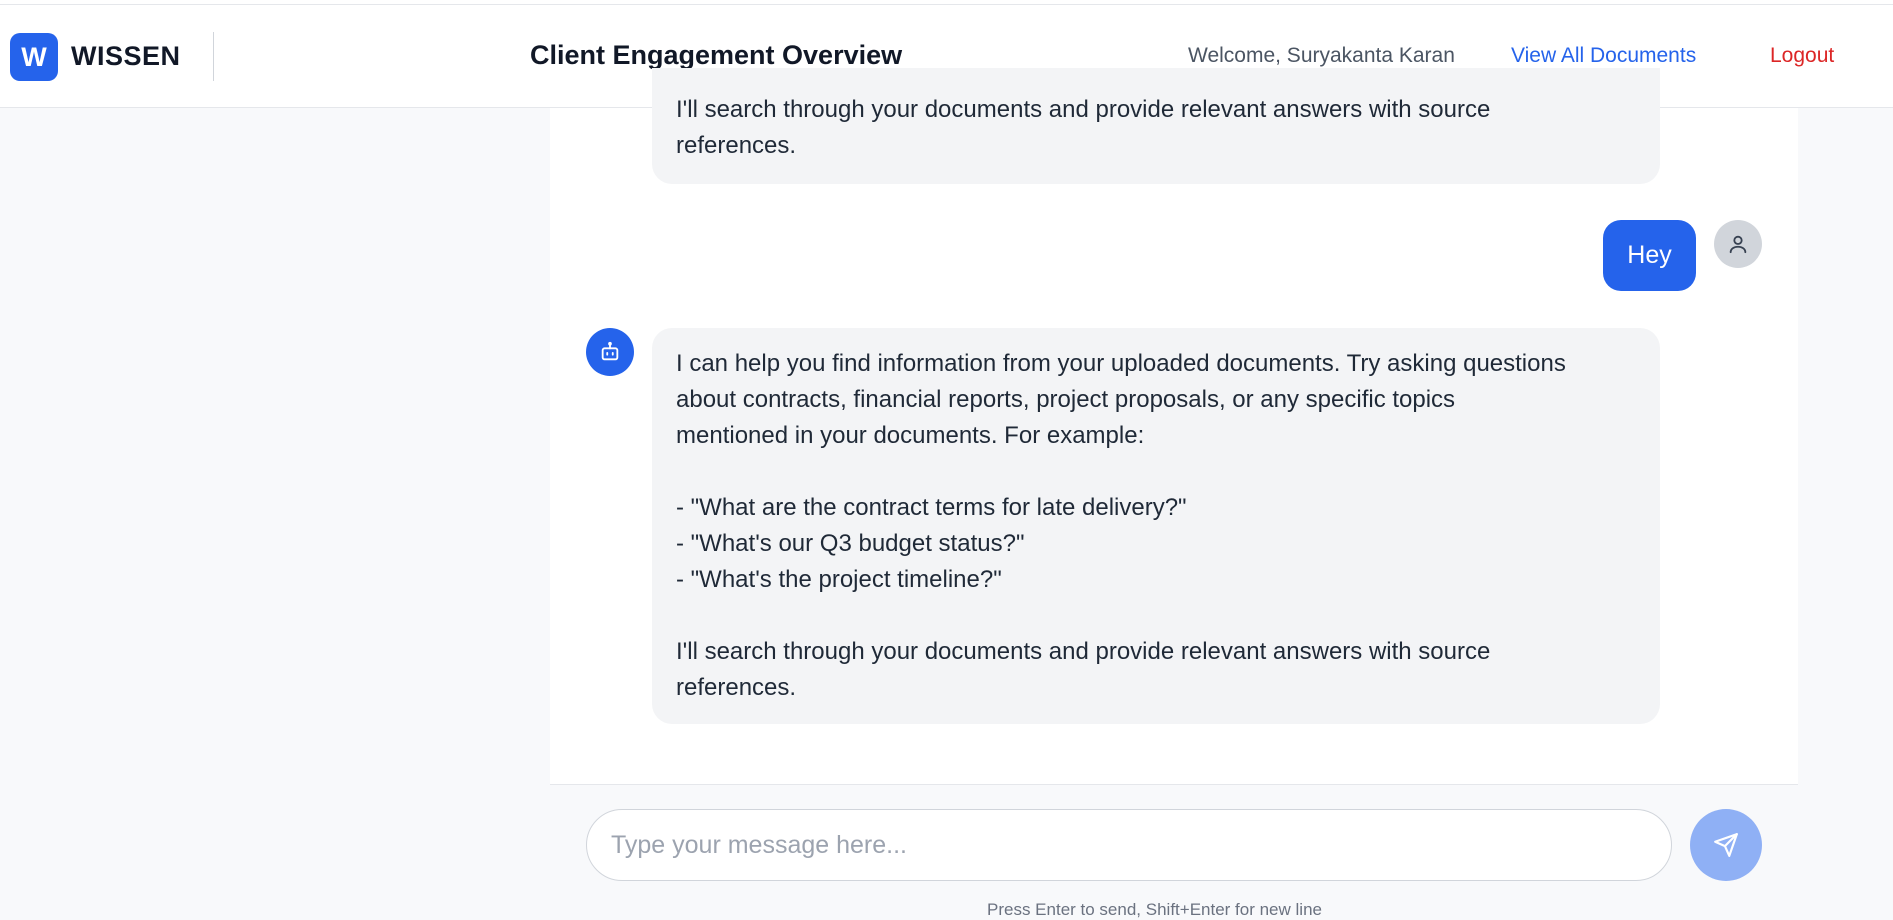  What do you see at coordinates (1174, 784) in the screenshot?
I see `composer-divider` at bounding box center [1174, 784].